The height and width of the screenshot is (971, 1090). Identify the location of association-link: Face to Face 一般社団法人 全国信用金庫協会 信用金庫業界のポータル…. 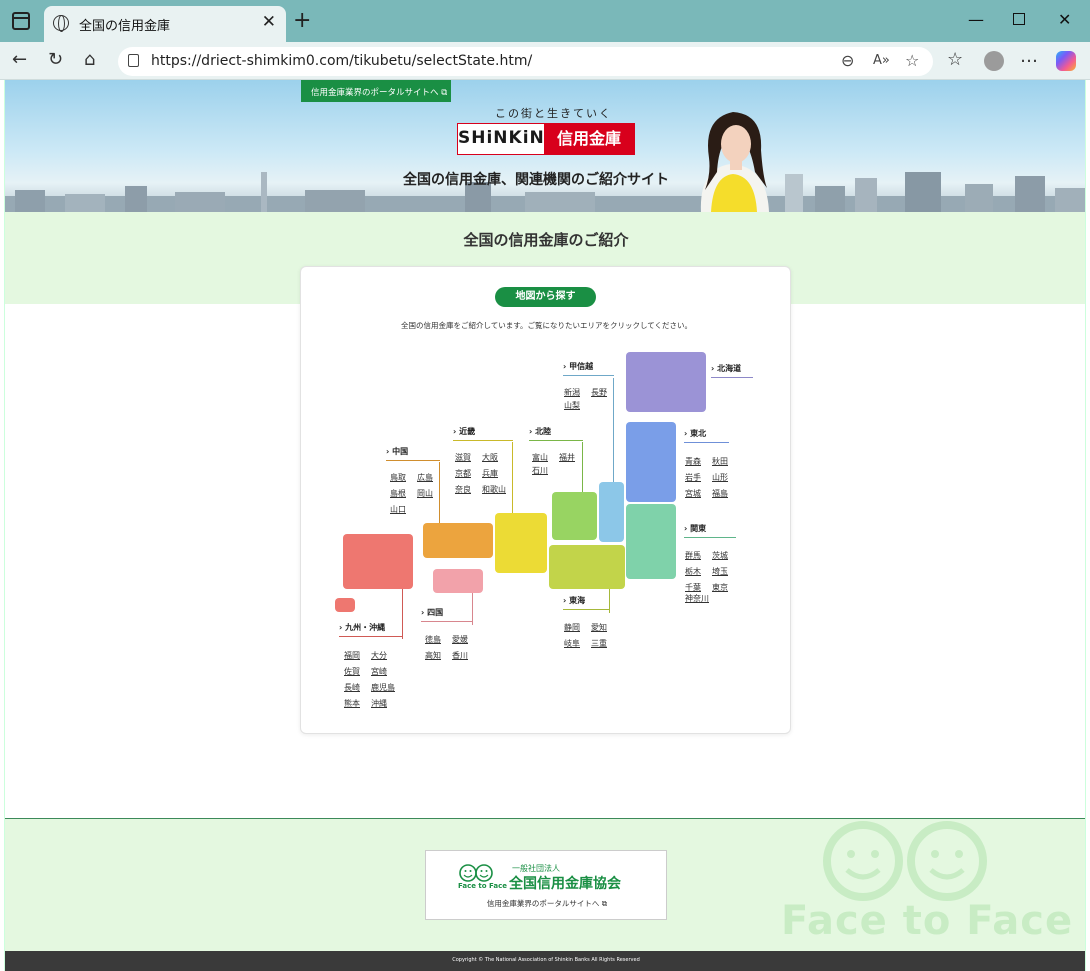
(546, 885).